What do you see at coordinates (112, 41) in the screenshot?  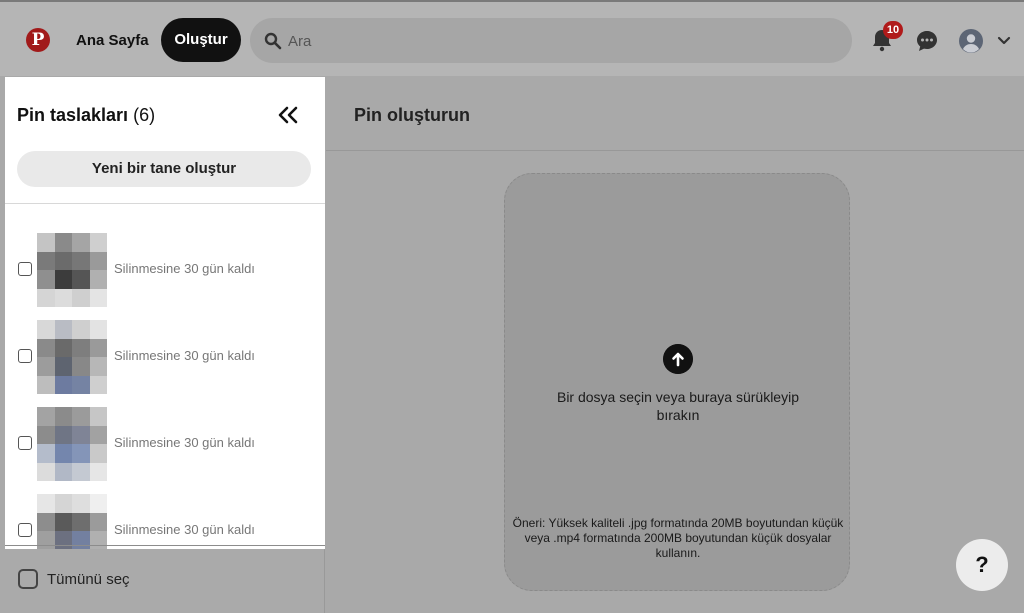 I see `nav-home-link: Ana Sayfa` at bounding box center [112, 41].